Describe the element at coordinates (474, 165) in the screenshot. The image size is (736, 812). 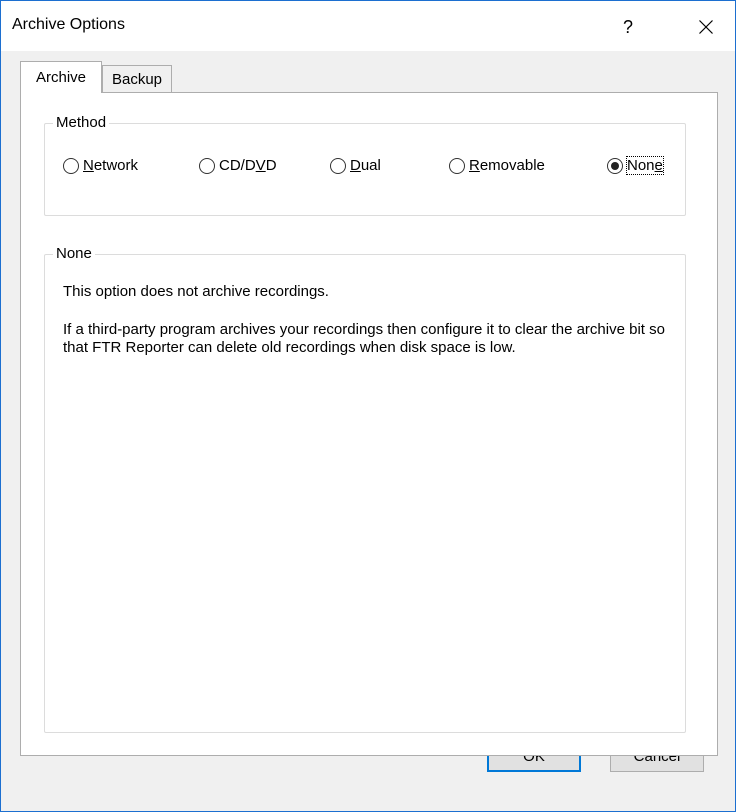
I see `accel-r: R` at that location.